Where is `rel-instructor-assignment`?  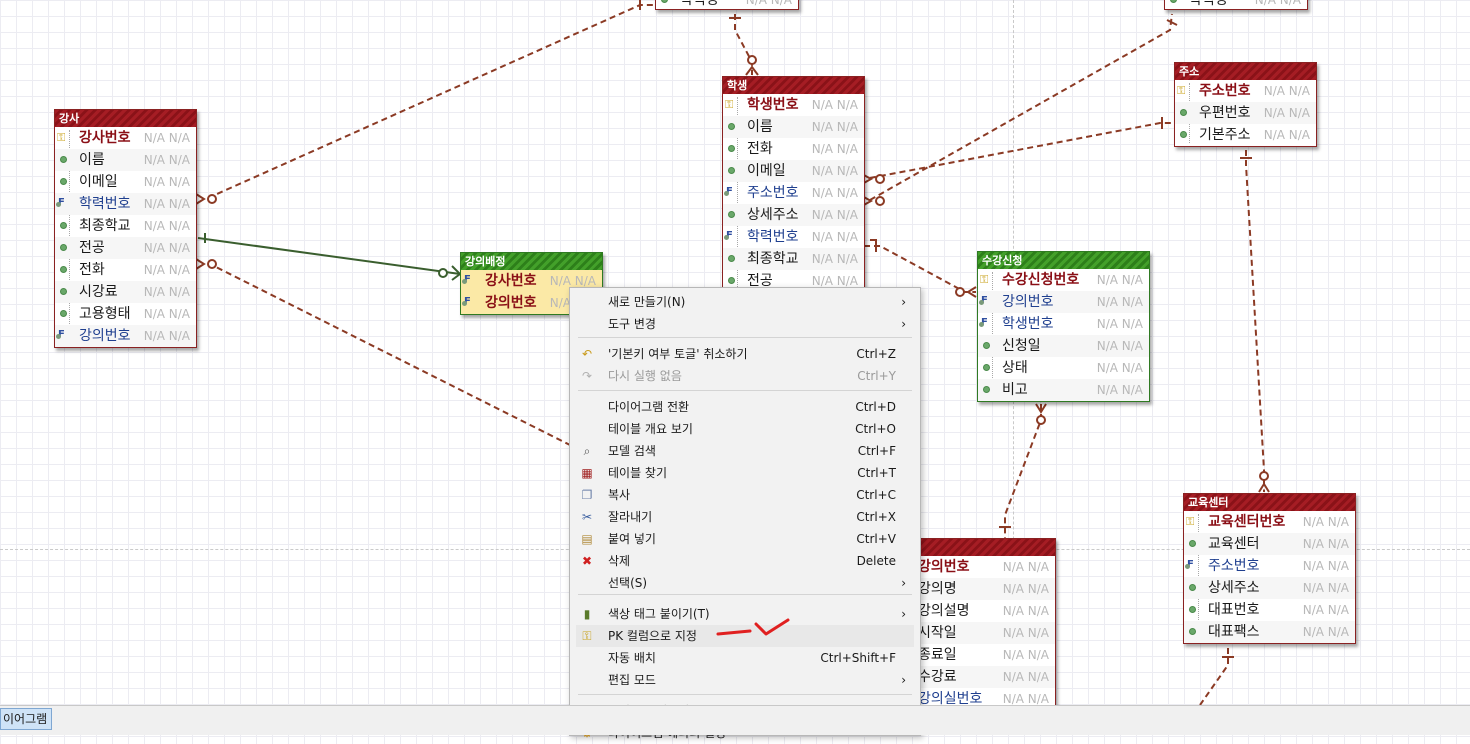
rel-instructor-assignment is located at coordinates (329, 256).